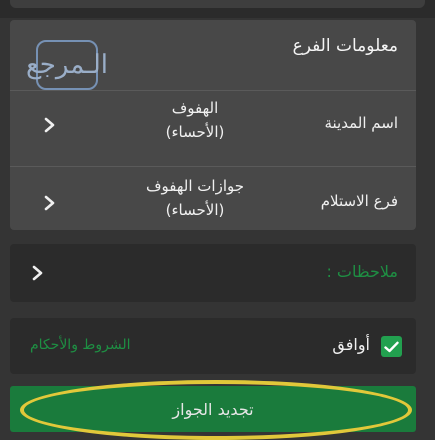 This screenshot has height=440, width=435. Describe the element at coordinates (195, 210) in the screenshot. I see `branch-value-line2: (الأحساء)` at that location.